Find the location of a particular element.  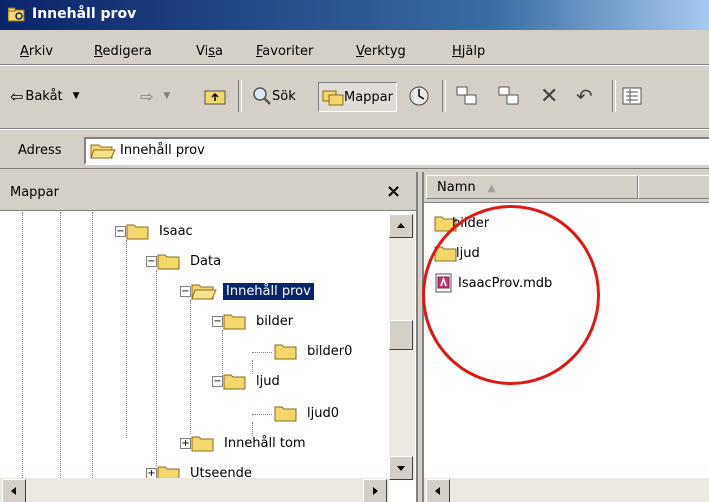

views-icon is located at coordinates (632, 96).